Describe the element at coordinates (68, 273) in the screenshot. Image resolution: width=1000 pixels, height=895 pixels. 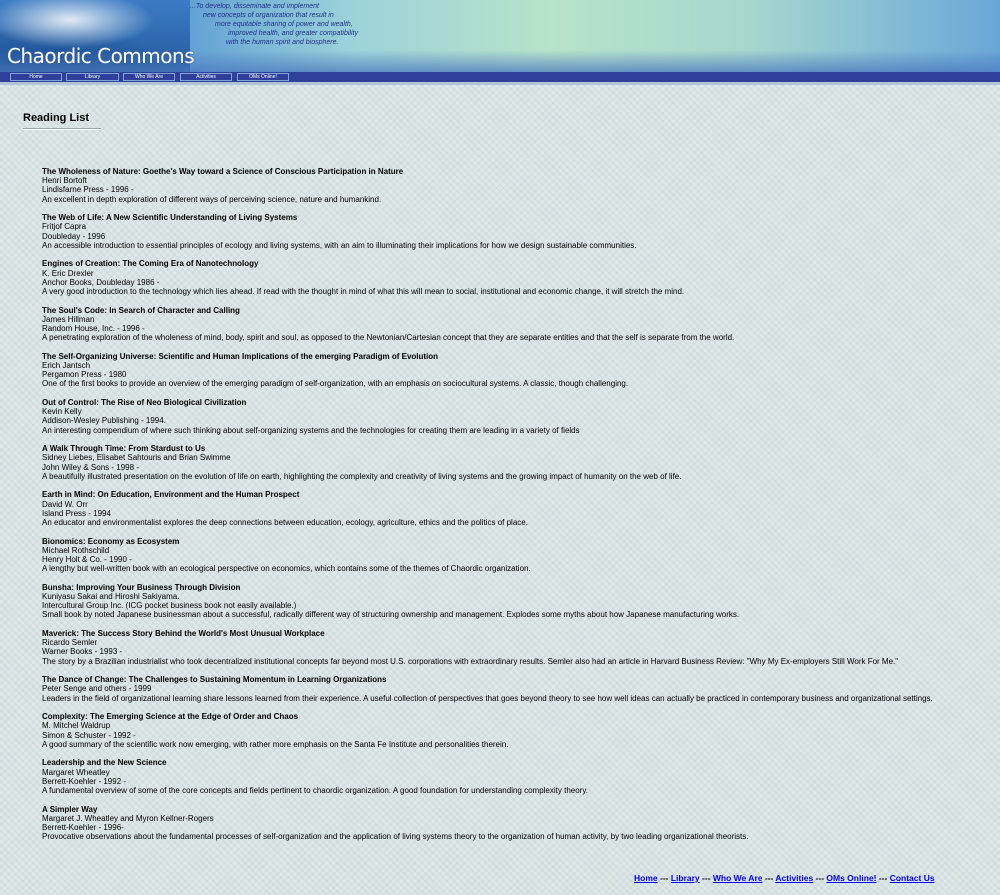
I see `book-author: K. Eric Drexler` at that location.